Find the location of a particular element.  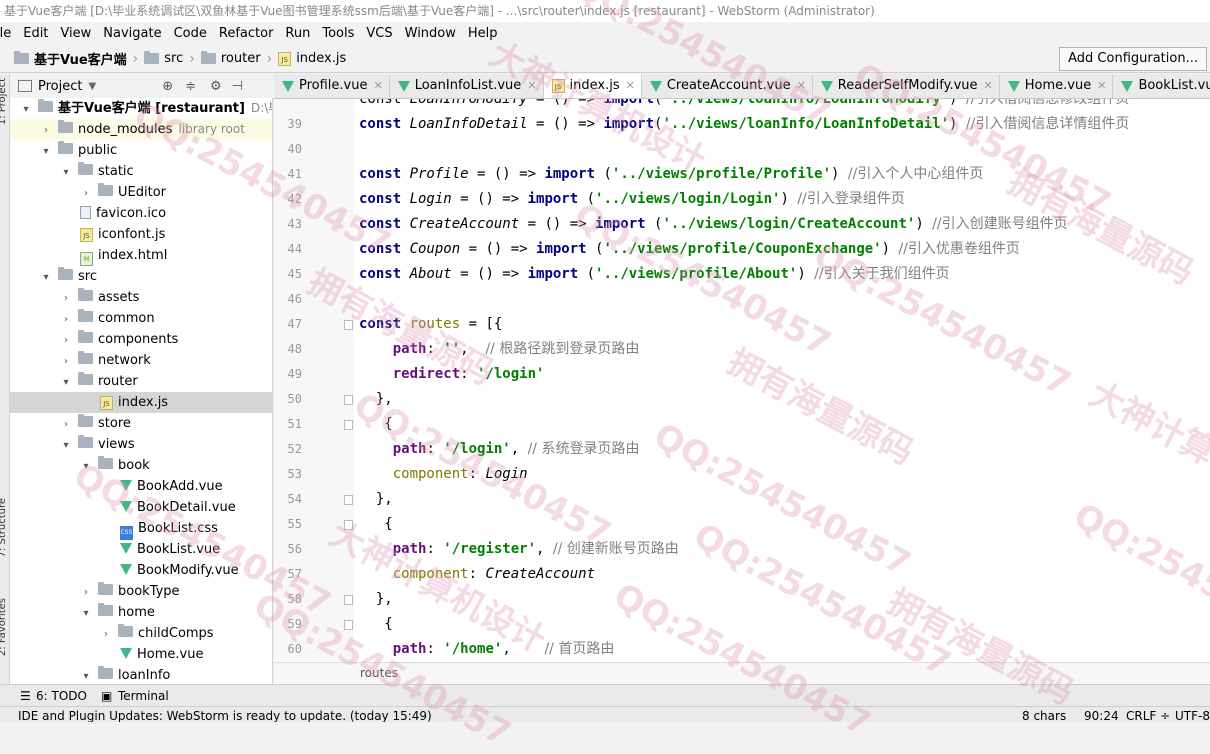

tree-item-node-modules: › node_modules library root is located at coordinates (141, 129).